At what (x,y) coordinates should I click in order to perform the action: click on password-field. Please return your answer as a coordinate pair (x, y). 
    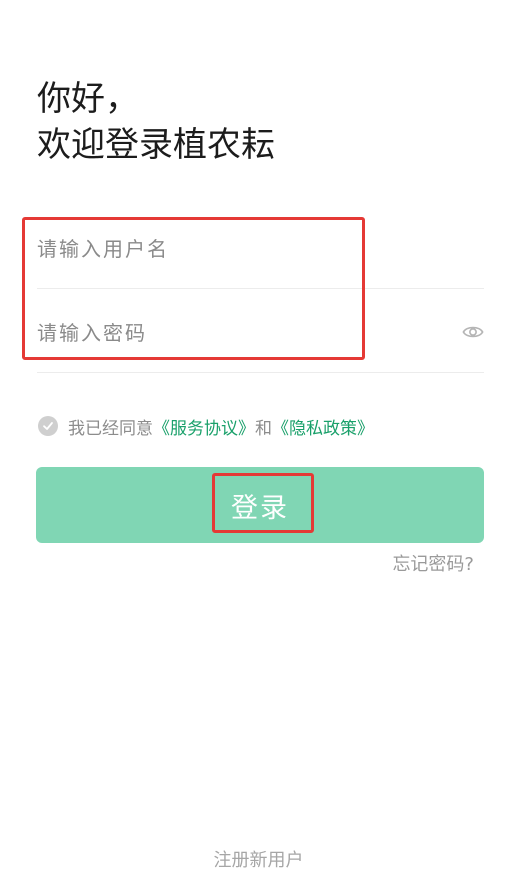
    Looking at the image, I should click on (260, 331).